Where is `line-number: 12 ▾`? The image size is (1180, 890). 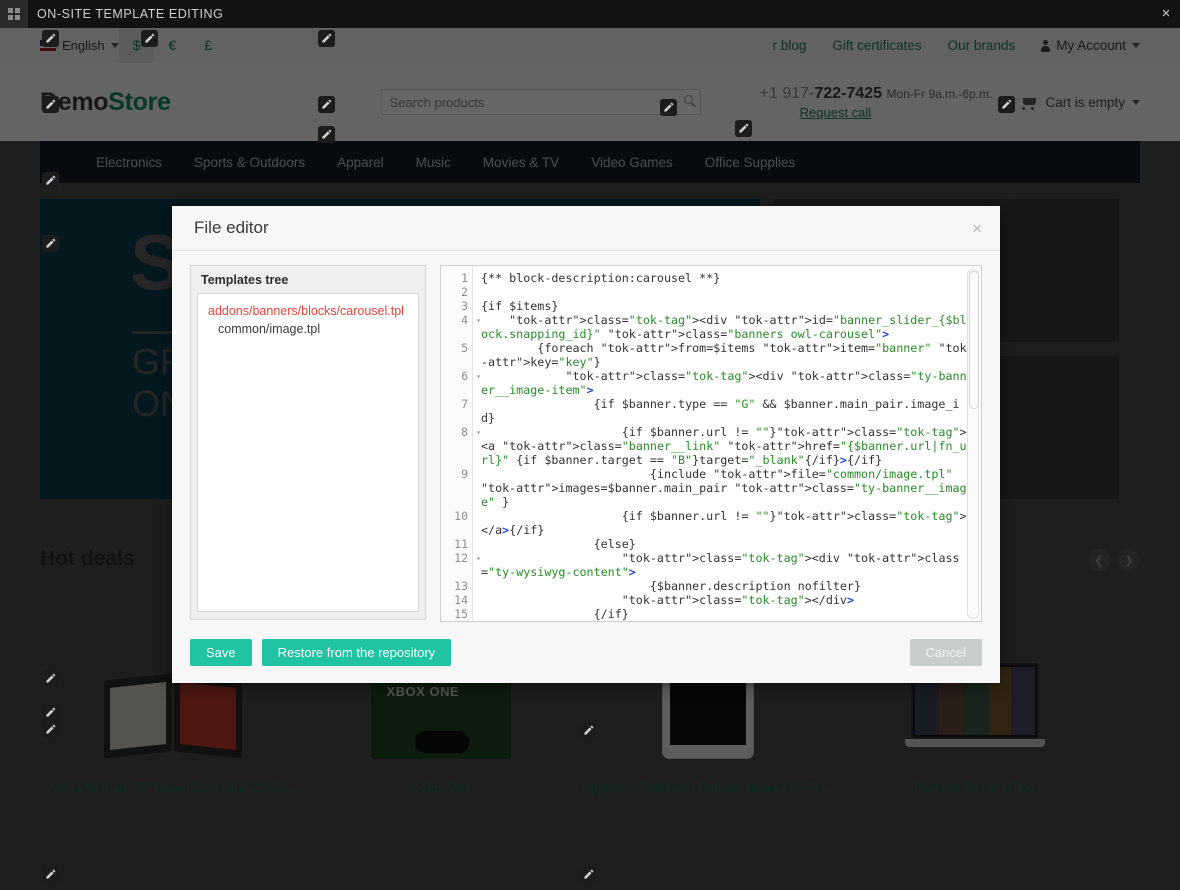 line-number: 12 ▾ is located at coordinates (467, 558).